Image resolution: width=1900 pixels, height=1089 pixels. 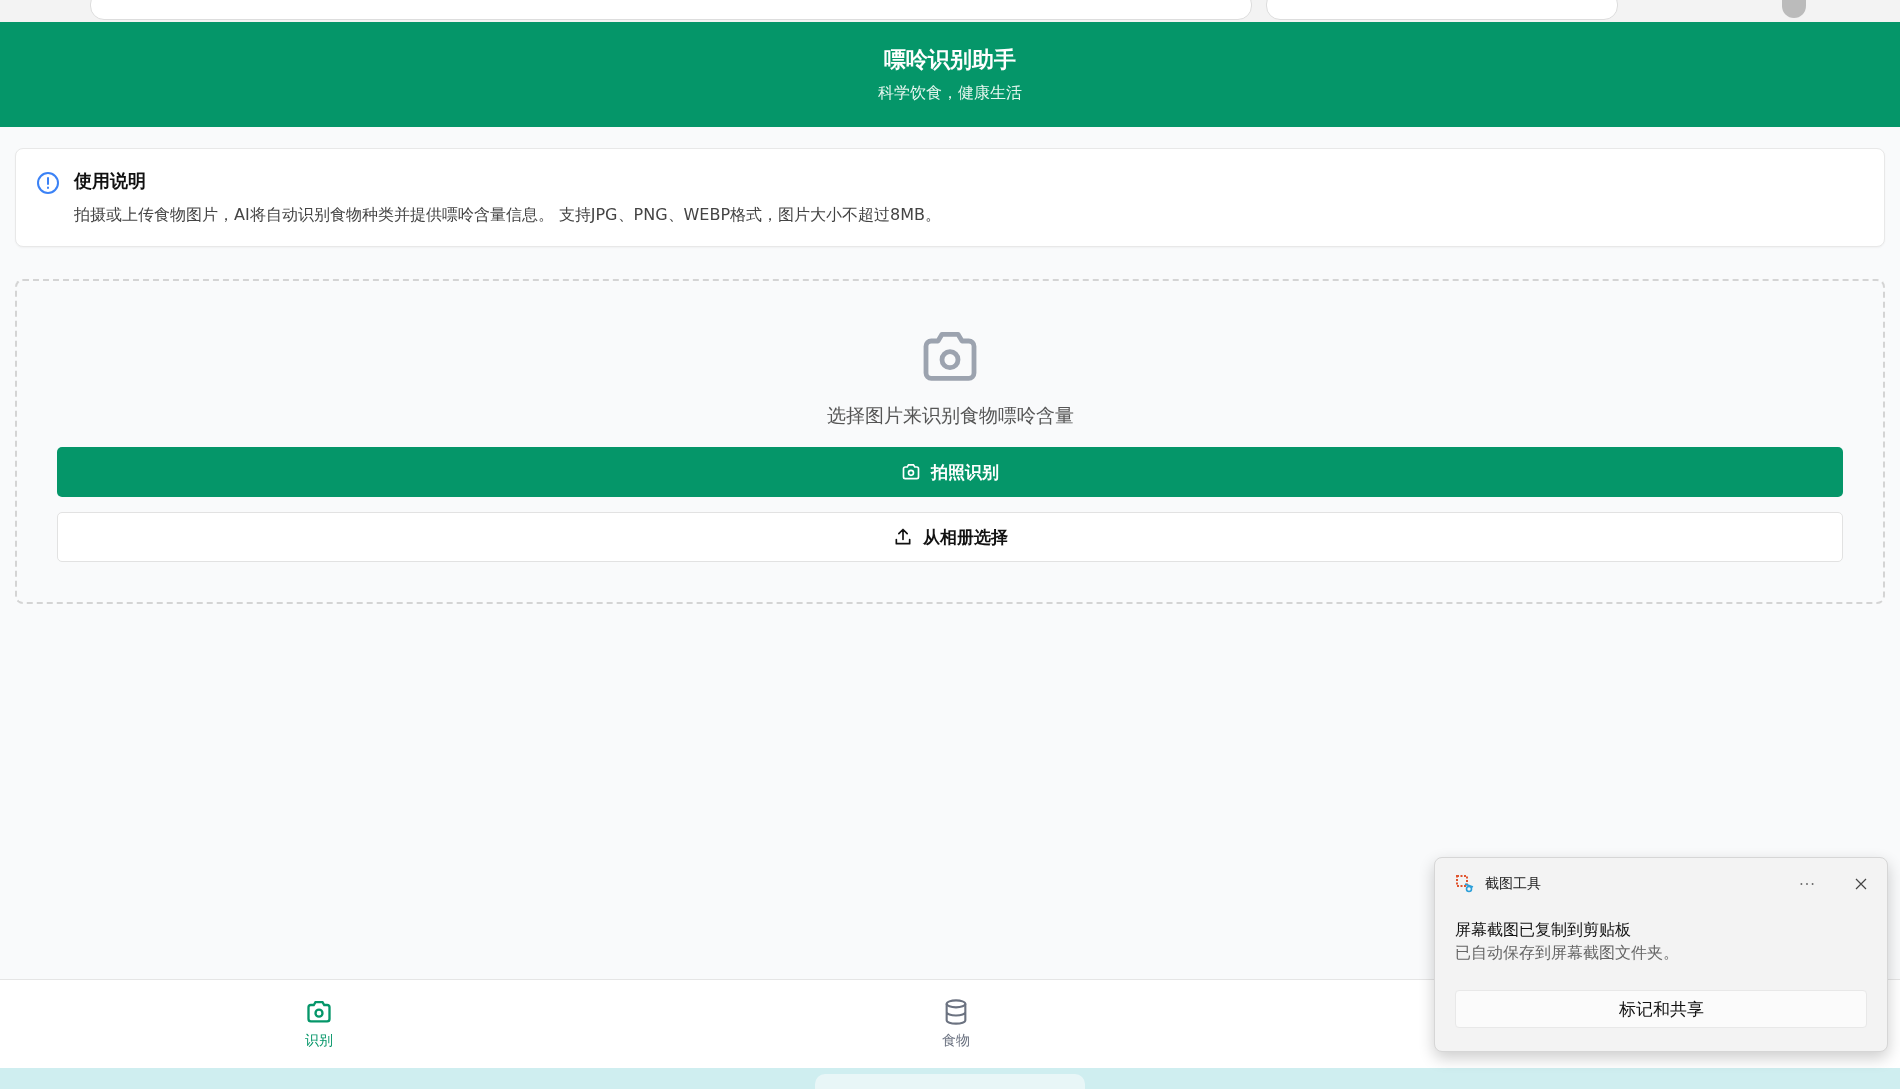 What do you see at coordinates (1465, 884) in the screenshot?
I see `snipping-tool-icon` at bounding box center [1465, 884].